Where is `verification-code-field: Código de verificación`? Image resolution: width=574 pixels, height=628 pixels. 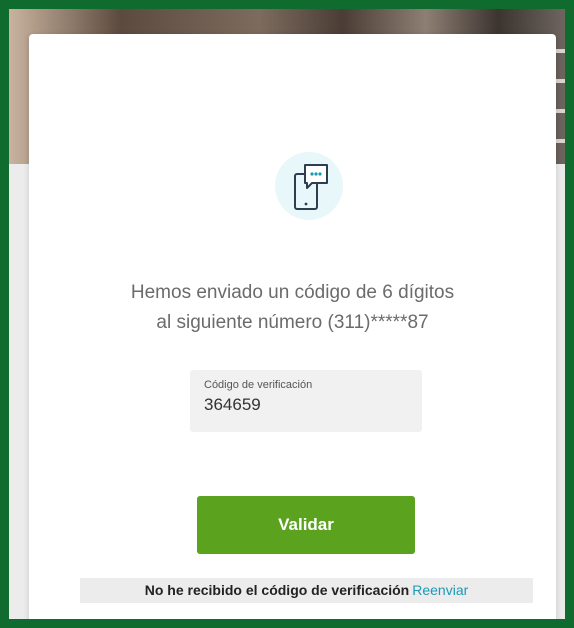 verification-code-field: Código de verificación is located at coordinates (306, 401).